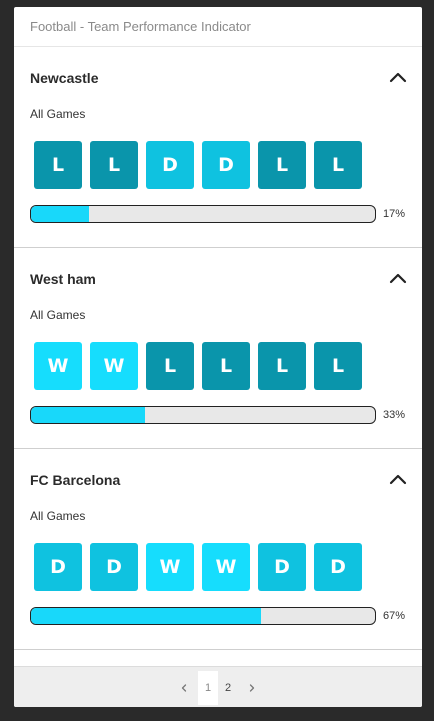 This screenshot has width=434, height=721. I want to click on widget-title: Football - Team Performance Indicator, so click(140, 26).